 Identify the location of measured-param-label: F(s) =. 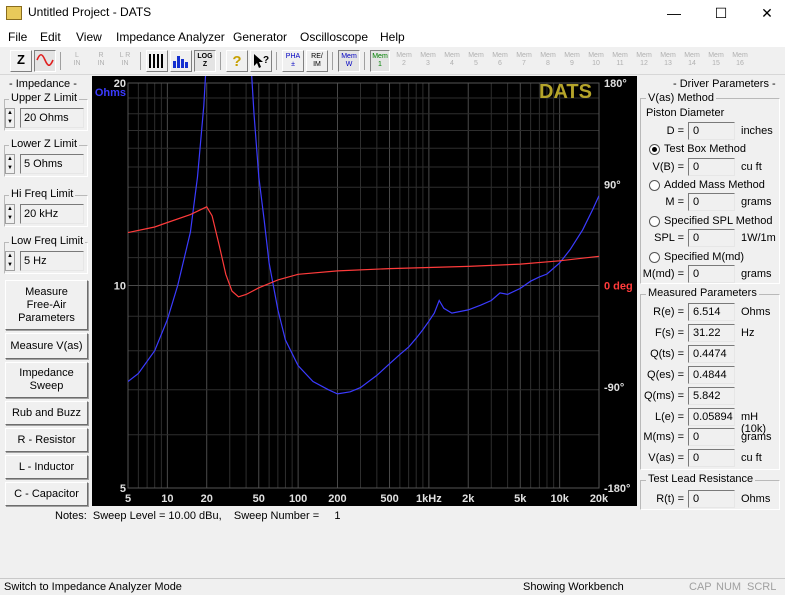
(669, 332).